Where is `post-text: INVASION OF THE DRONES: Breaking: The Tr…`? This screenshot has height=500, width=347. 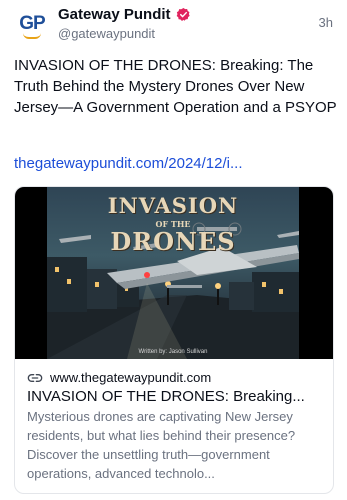 post-text: INVASION OF THE DRONES: Breaking: The Tr… is located at coordinates (175, 86).